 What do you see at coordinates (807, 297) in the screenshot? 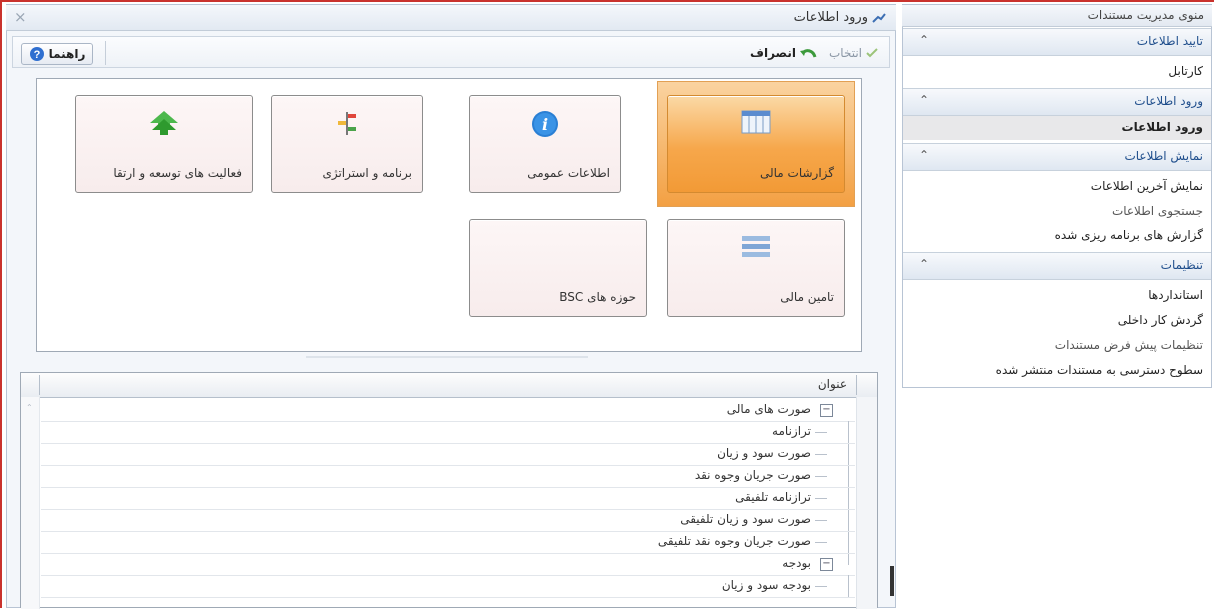
I see `tile-label: تامین مالی` at bounding box center [807, 297].